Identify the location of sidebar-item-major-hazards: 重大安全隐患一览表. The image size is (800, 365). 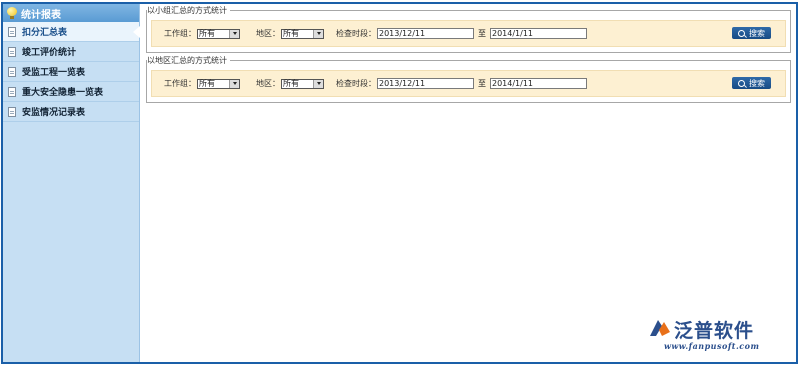
(71, 92).